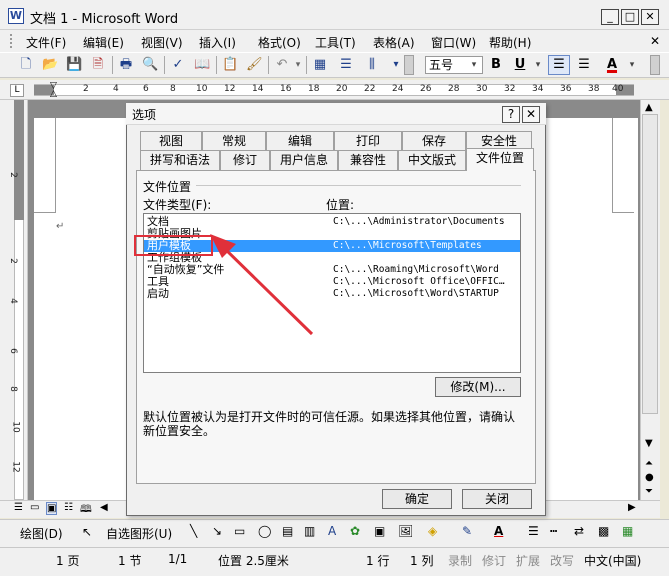  What do you see at coordinates (304, 160) in the screenshot?
I see `tab-user-info: 用户信息` at bounding box center [304, 160].